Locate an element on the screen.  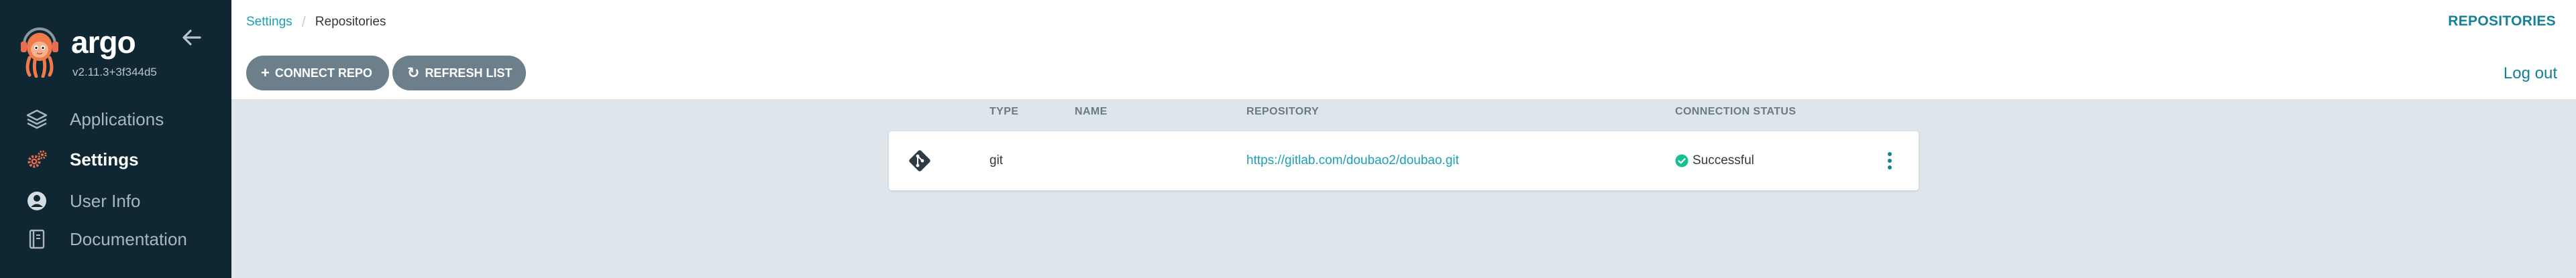
repo-type: git is located at coordinates (996, 160).